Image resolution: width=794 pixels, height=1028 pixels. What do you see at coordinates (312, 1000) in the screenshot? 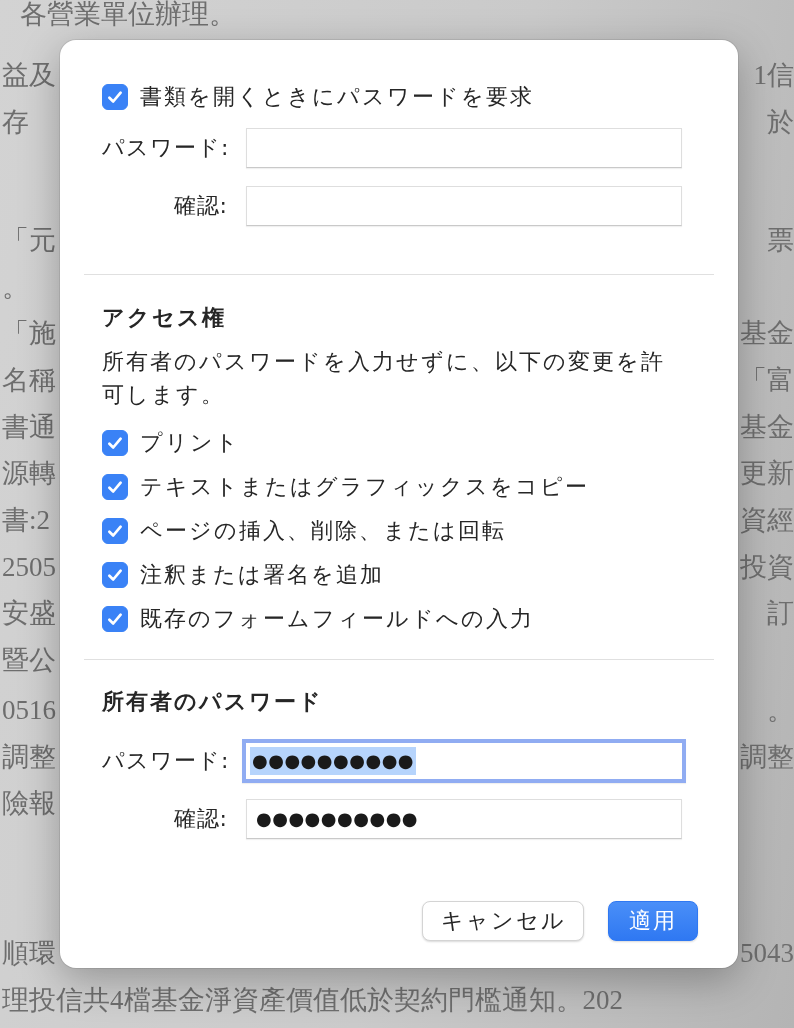
I see `document-text: 理投信共4檔基金淨資產價值低於契約門檻通知。202` at bounding box center [312, 1000].